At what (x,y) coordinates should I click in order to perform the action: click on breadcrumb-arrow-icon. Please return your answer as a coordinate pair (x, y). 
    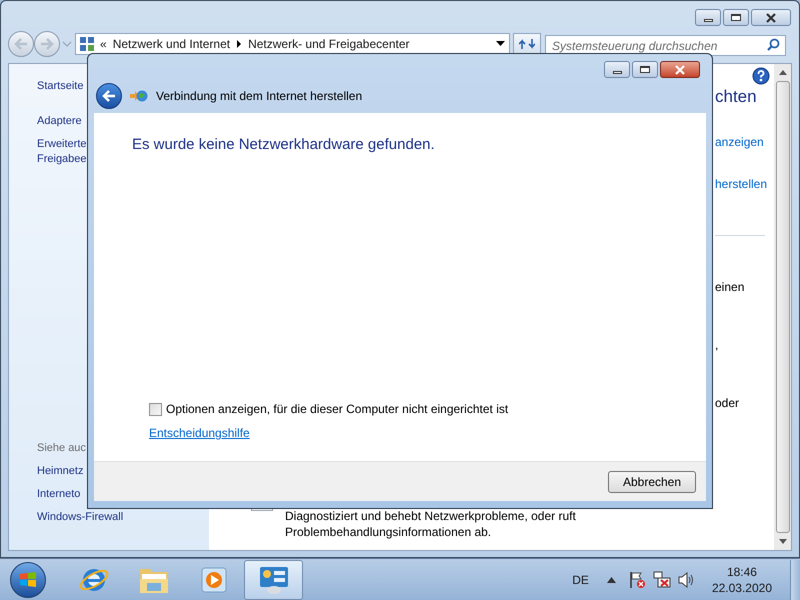
    Looking at the image, I should click on (239, 44).